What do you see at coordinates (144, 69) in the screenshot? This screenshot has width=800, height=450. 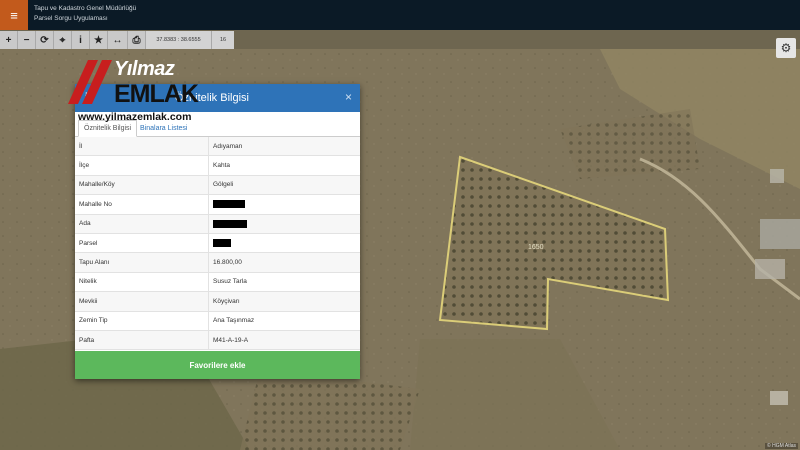 I see `watermark-line1: Yılmaz` at bounding box center [144, 69].